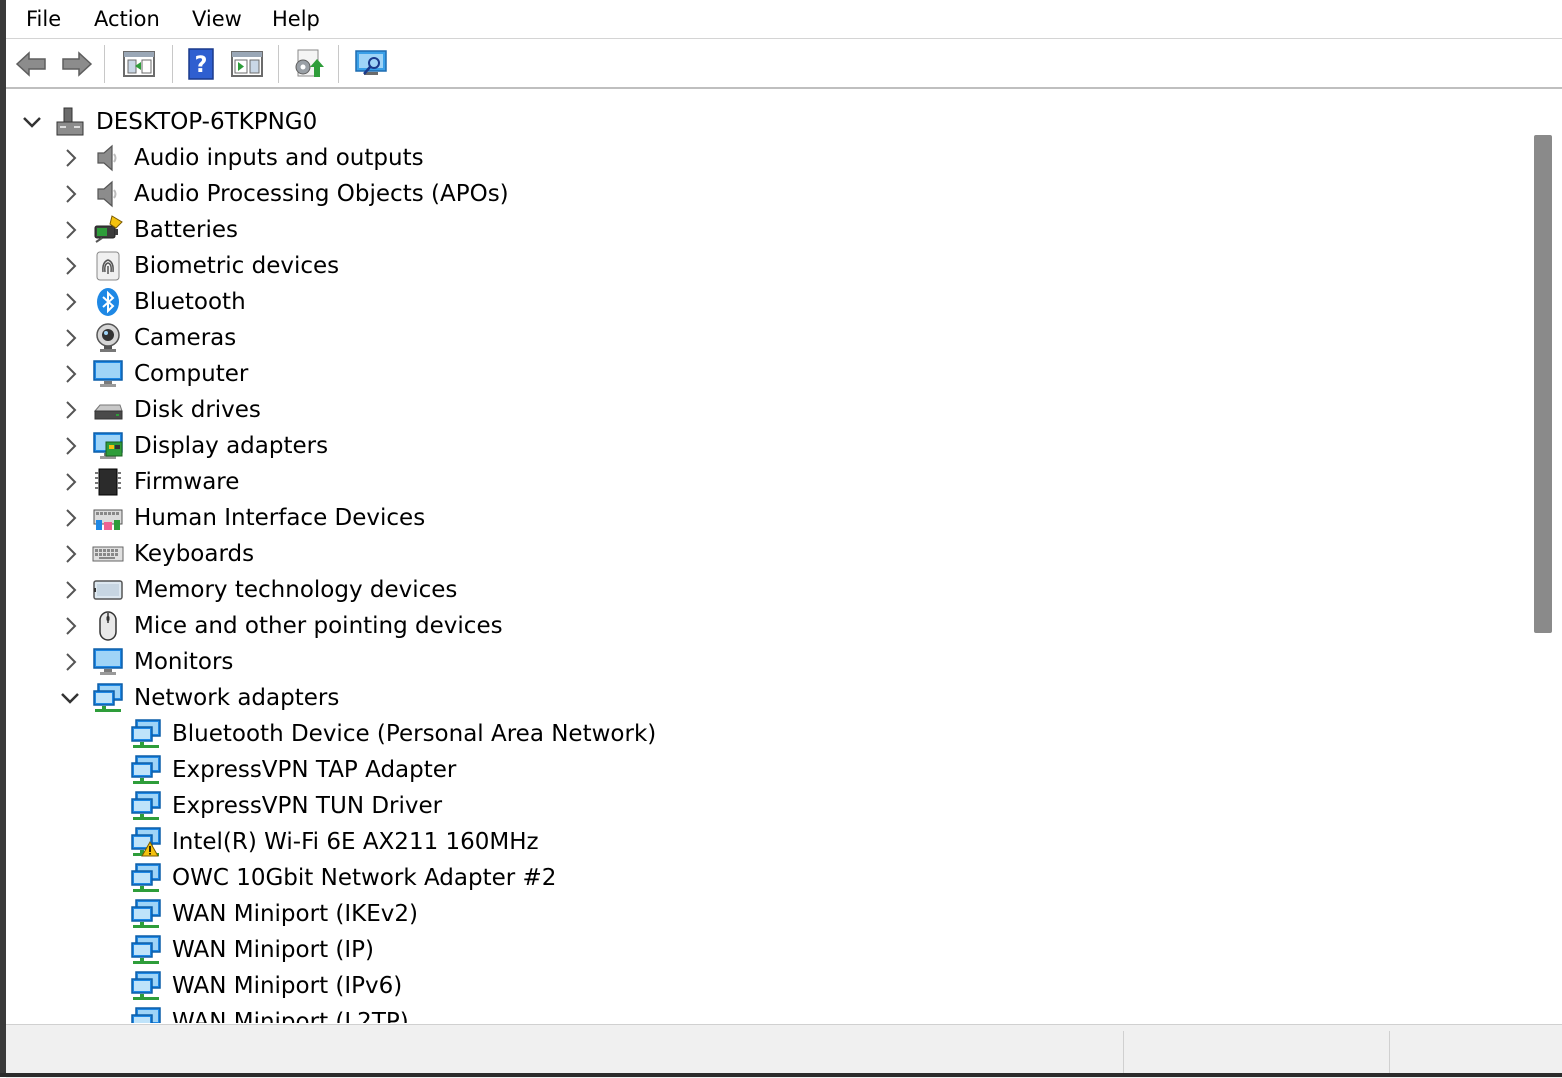  Describe the element at coordinates (756, 770) in the screenshot. I see `tree-row-network-adapter-1: ExpressVPN TAP Adapter` at that location.